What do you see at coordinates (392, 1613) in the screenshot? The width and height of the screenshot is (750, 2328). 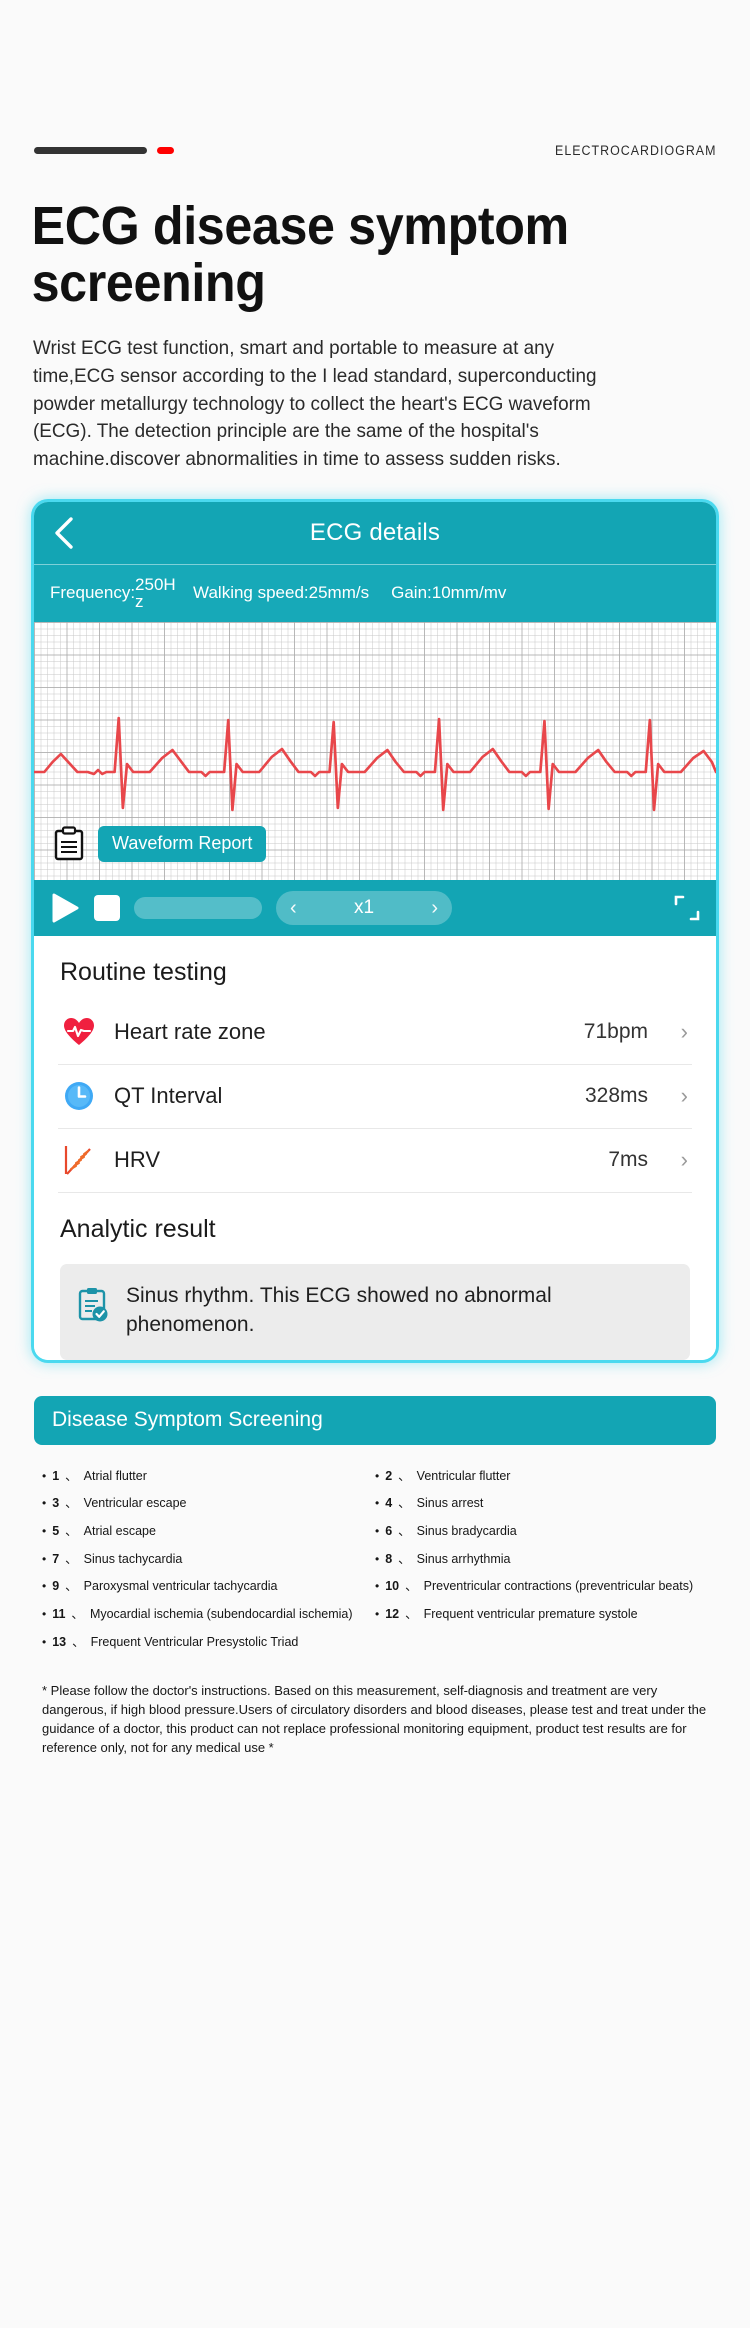 I see `list-item-number: 12` at bounding box center [392, 1613].